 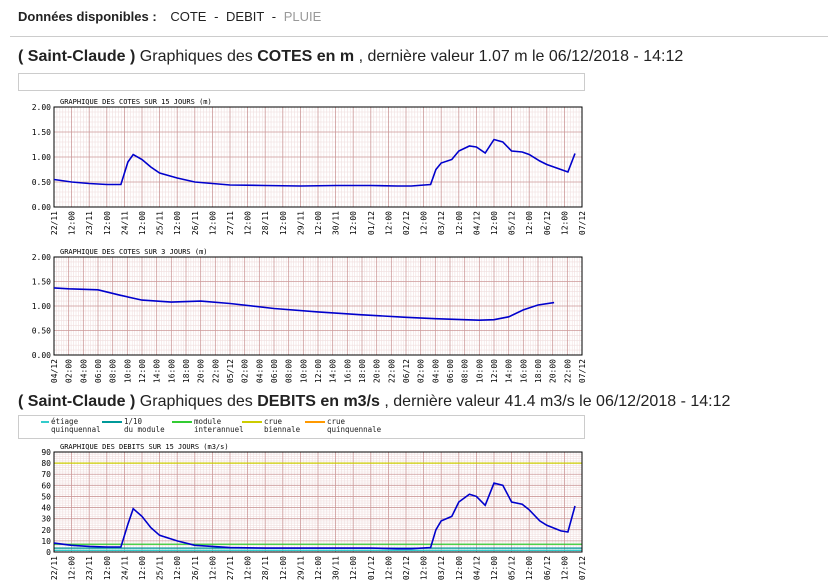 What do you see at coordinates (136, 102) in the screenshot?
I see `chart-title: GRAPHIQUE DES COTES SUR 15 JOURS (m)` at bounding box center [136, 102].